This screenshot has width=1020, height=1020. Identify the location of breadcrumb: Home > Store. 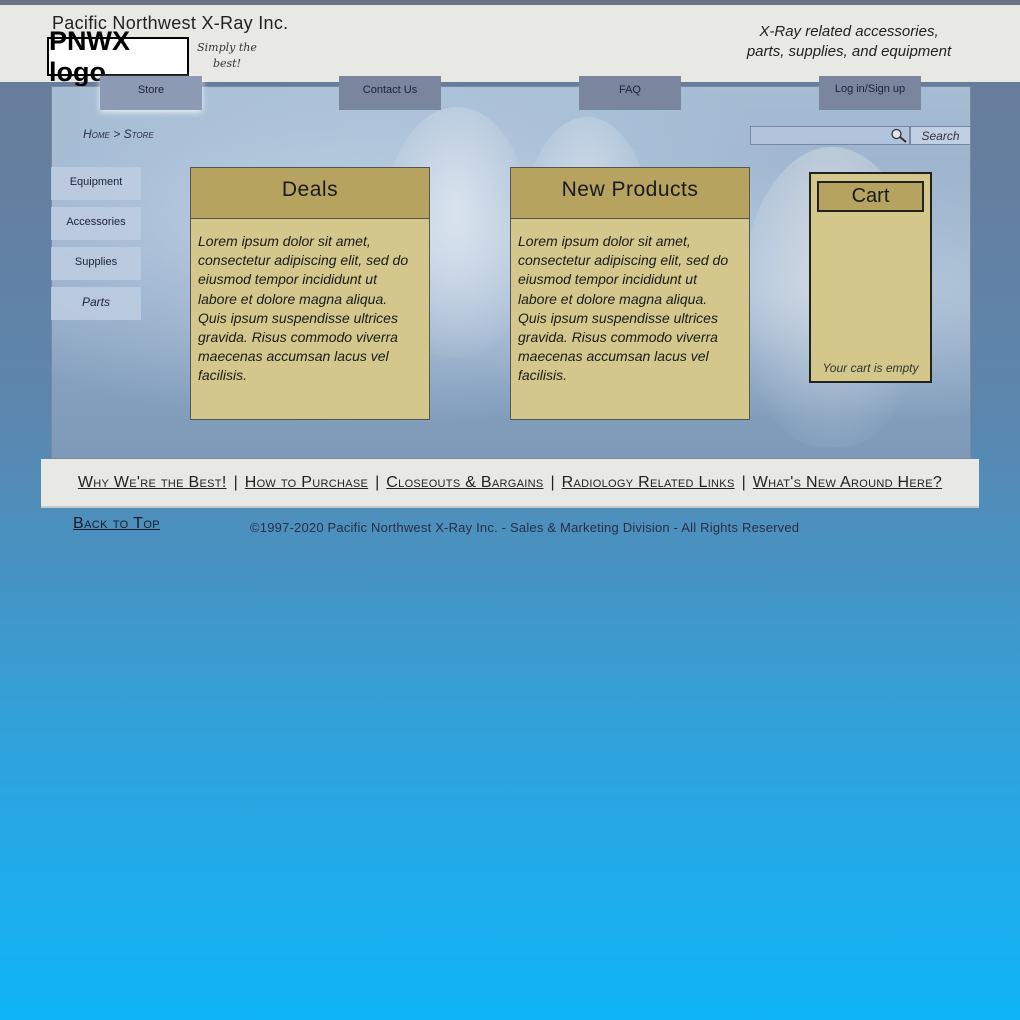
(118, 134).